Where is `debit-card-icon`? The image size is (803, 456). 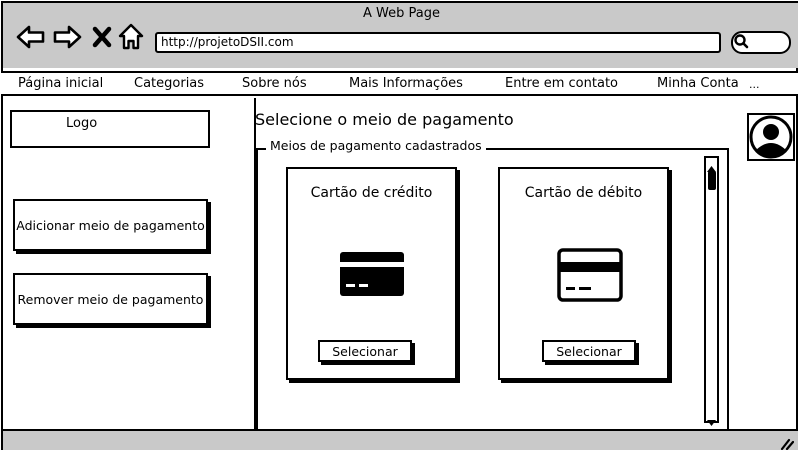
debit-card-icon is located at coordinates (590, 277).